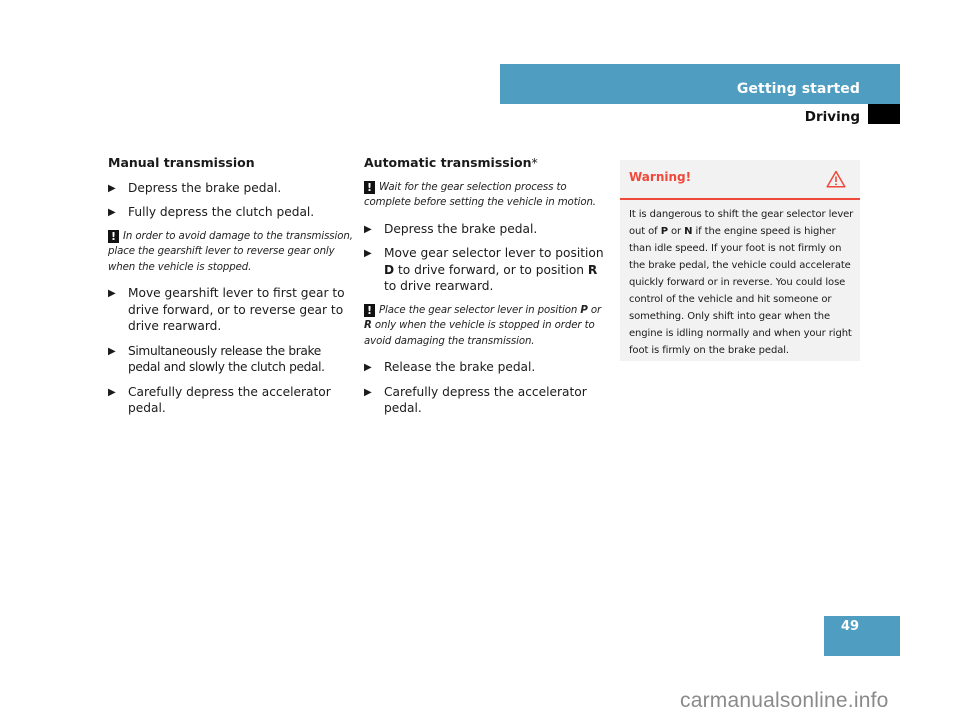 The height and width of the screenshot is (720, 960). I want to click on text-part: to drive forward, or to position, so click(491, 269).